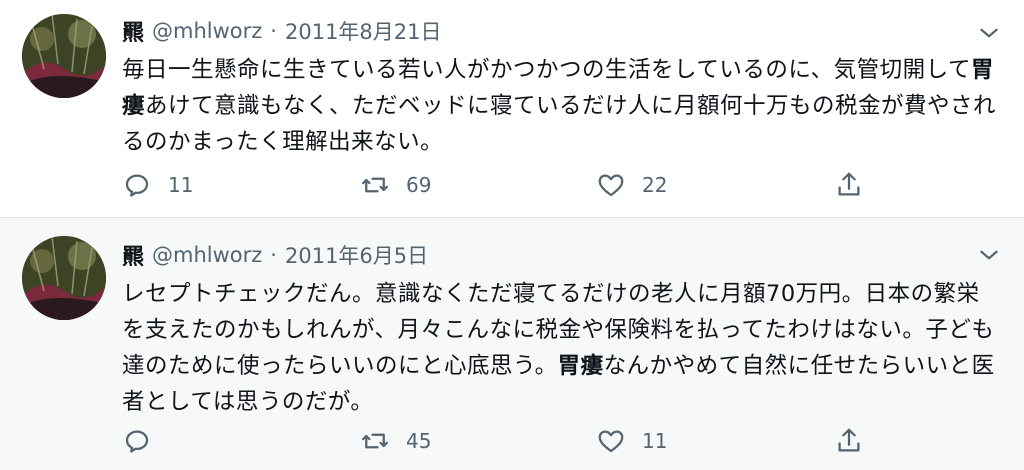 The width and height of the screenshot is (1024, 470). Describe the element at coordinates (181, 185) in the screenshot. I see `reply-count: 11` at that location.